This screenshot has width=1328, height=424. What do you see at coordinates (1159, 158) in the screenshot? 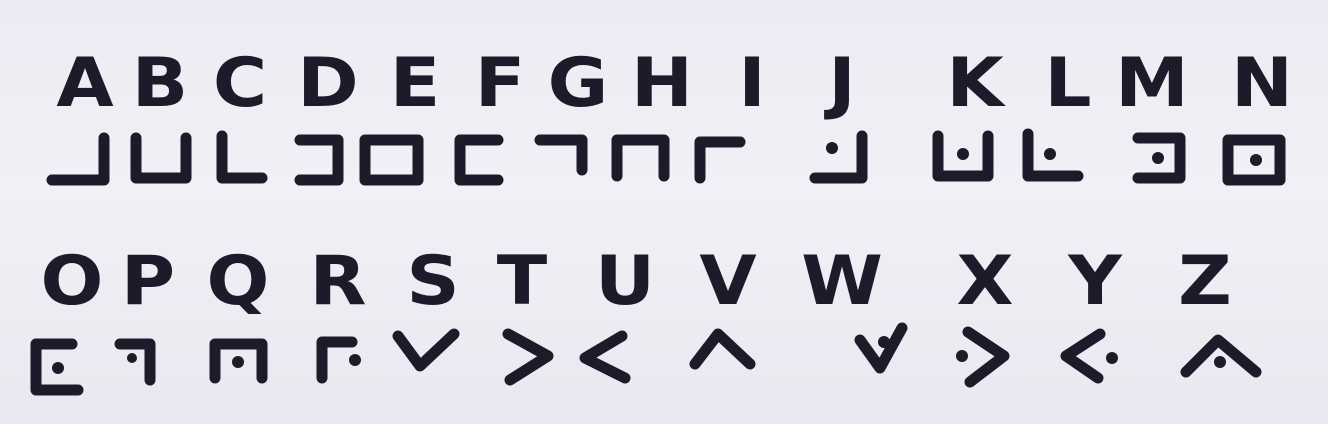
I see `cipher-symbol-m` at bounding box center [1159, 158].